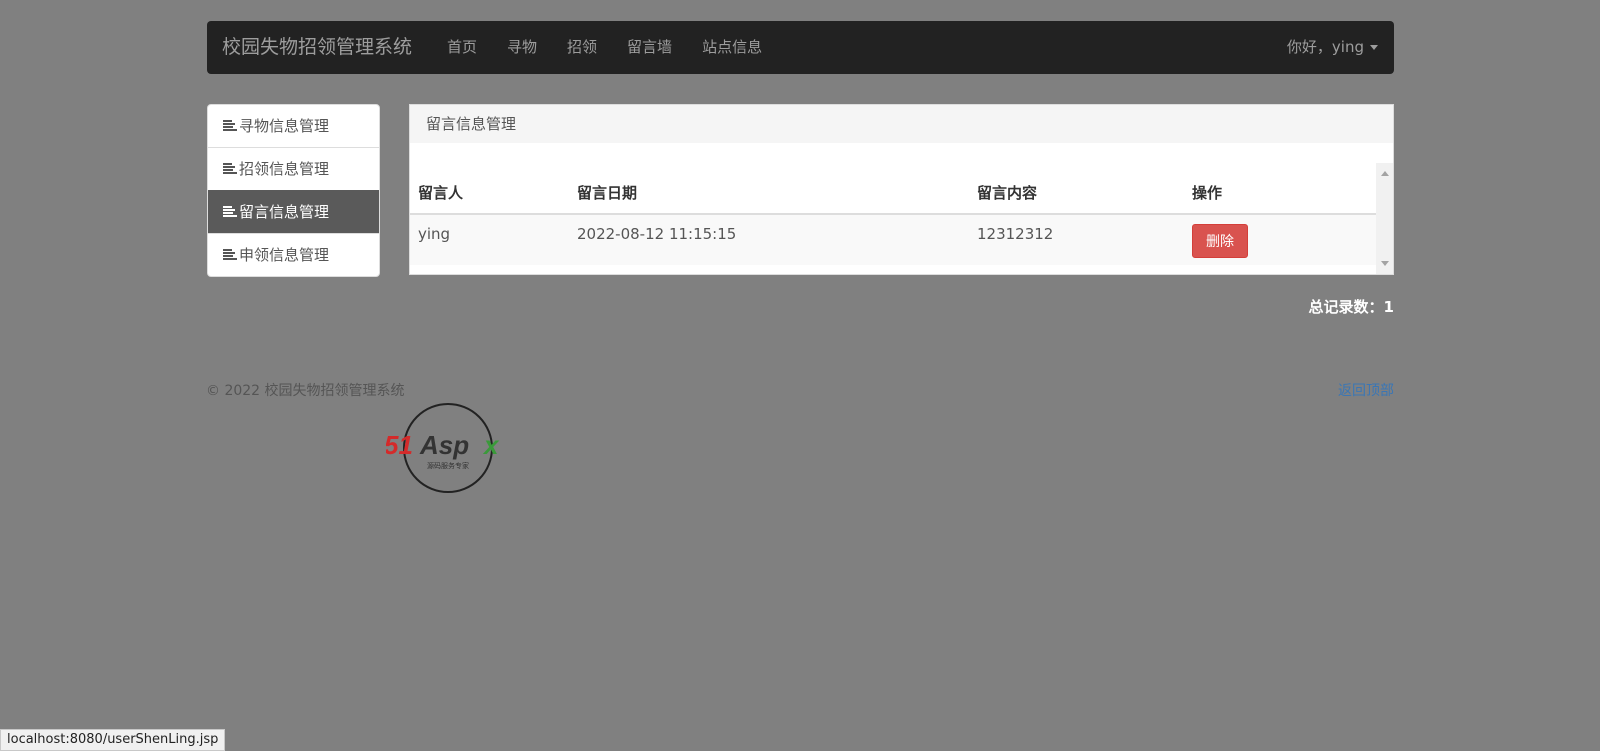  I want to click on user-menu-dropdown: 你好，ying, so click(1332, 47).